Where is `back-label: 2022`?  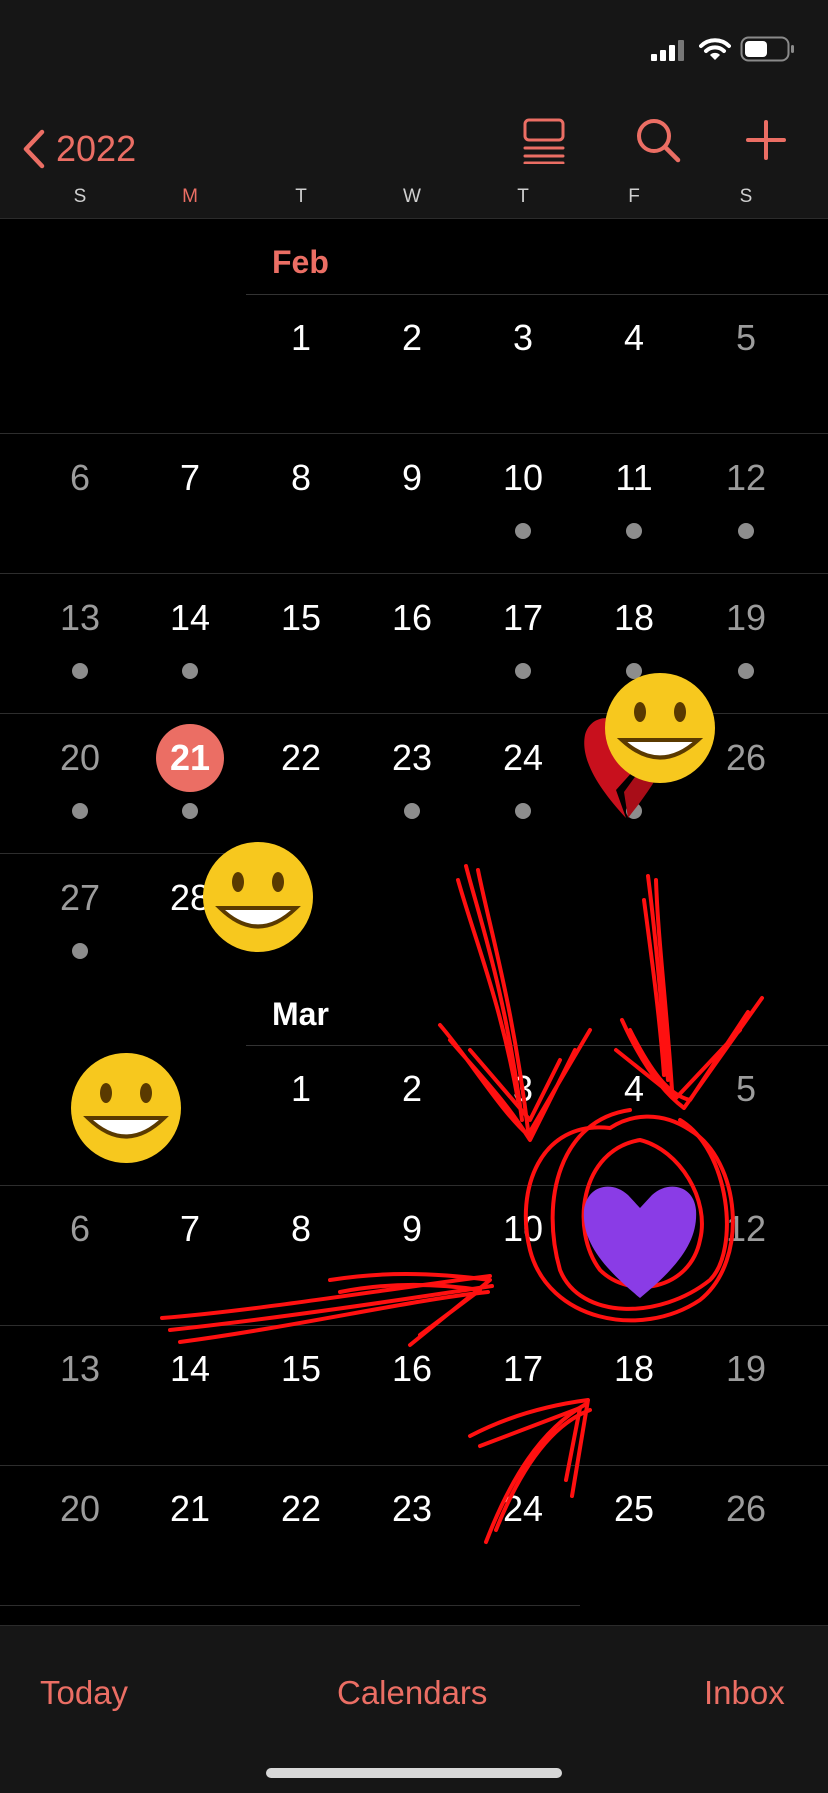
back-label: 2022 is located at coordinates (96, 148).